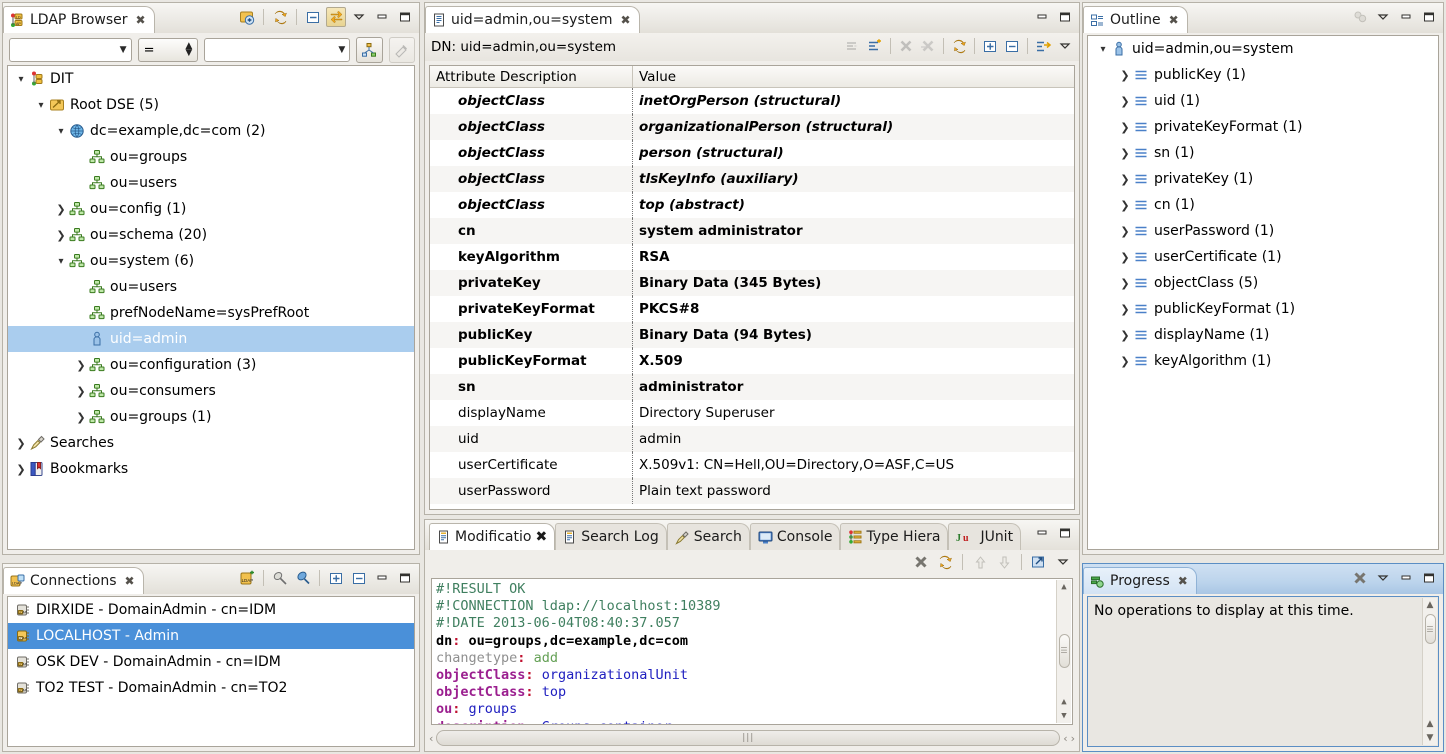 The image size is (1446, 754). What do you see at coordinates (752, 387) in the screenshot?
I see `table-row: sn administrator` at bounding box center [752, 387].